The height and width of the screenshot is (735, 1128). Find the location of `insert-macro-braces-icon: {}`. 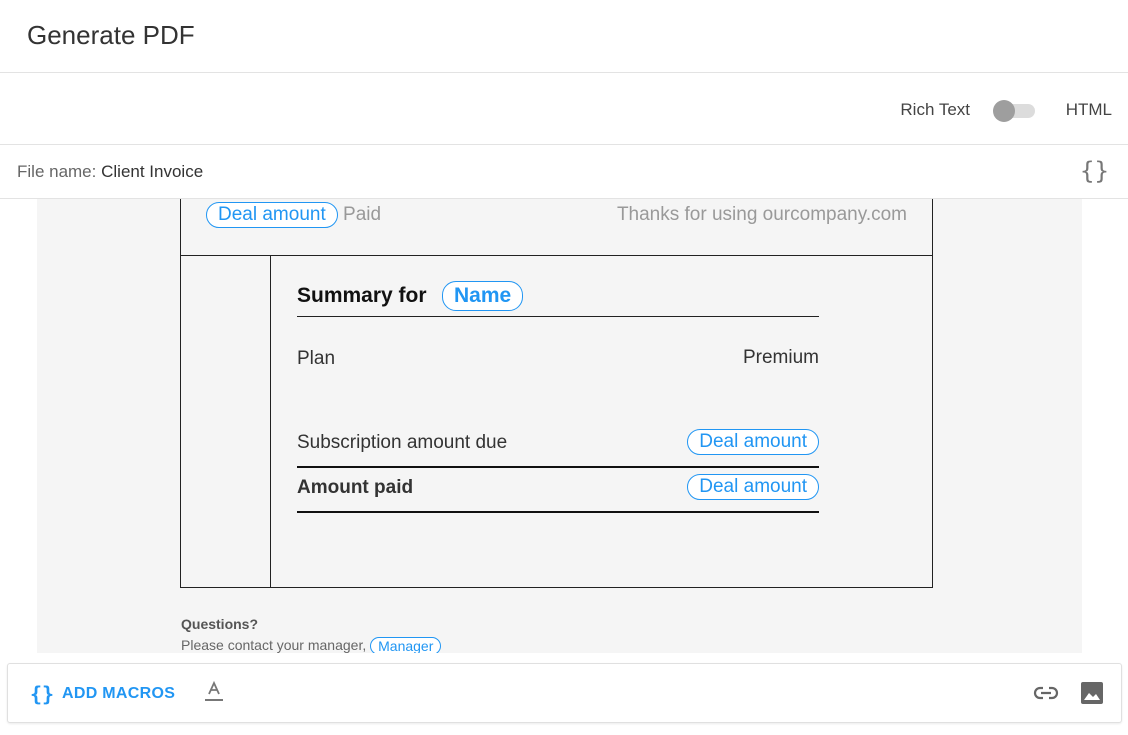

insert-macro-braces-icon: {} is located at coordinates (1094, 171).